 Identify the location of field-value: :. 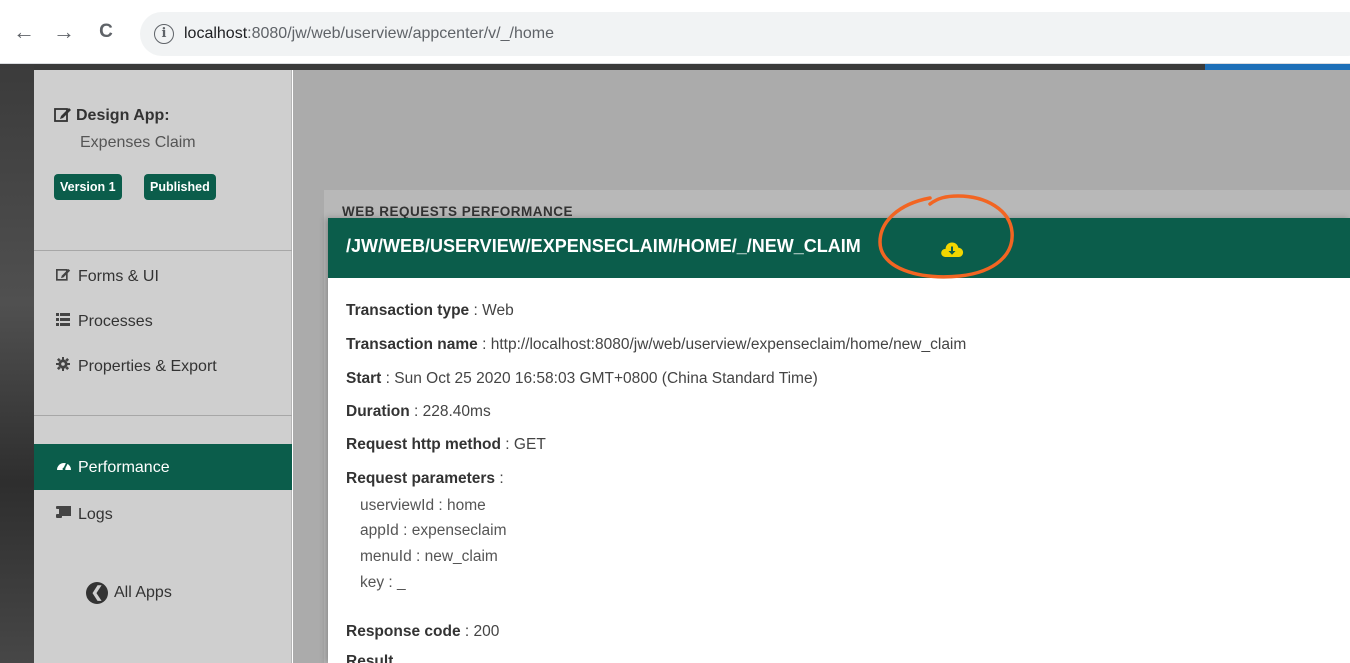
(499, 478).